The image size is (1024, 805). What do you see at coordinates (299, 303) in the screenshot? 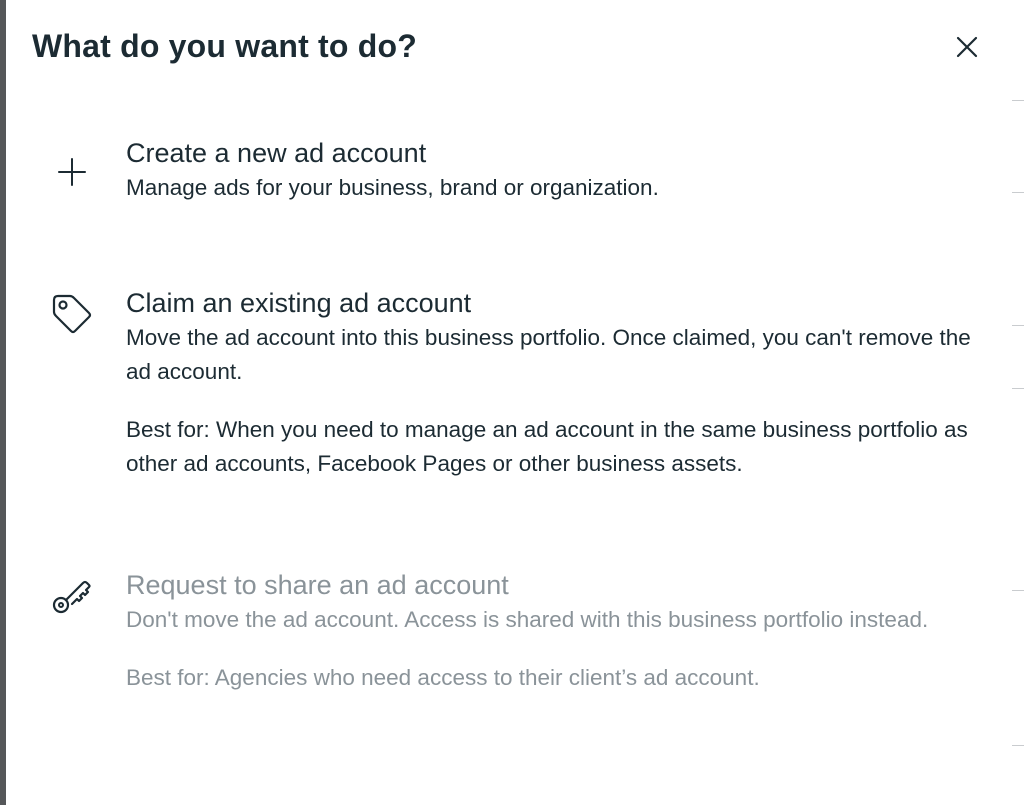
I see `option-title: Claim an existing ad account` at bounding box center [299, 303].